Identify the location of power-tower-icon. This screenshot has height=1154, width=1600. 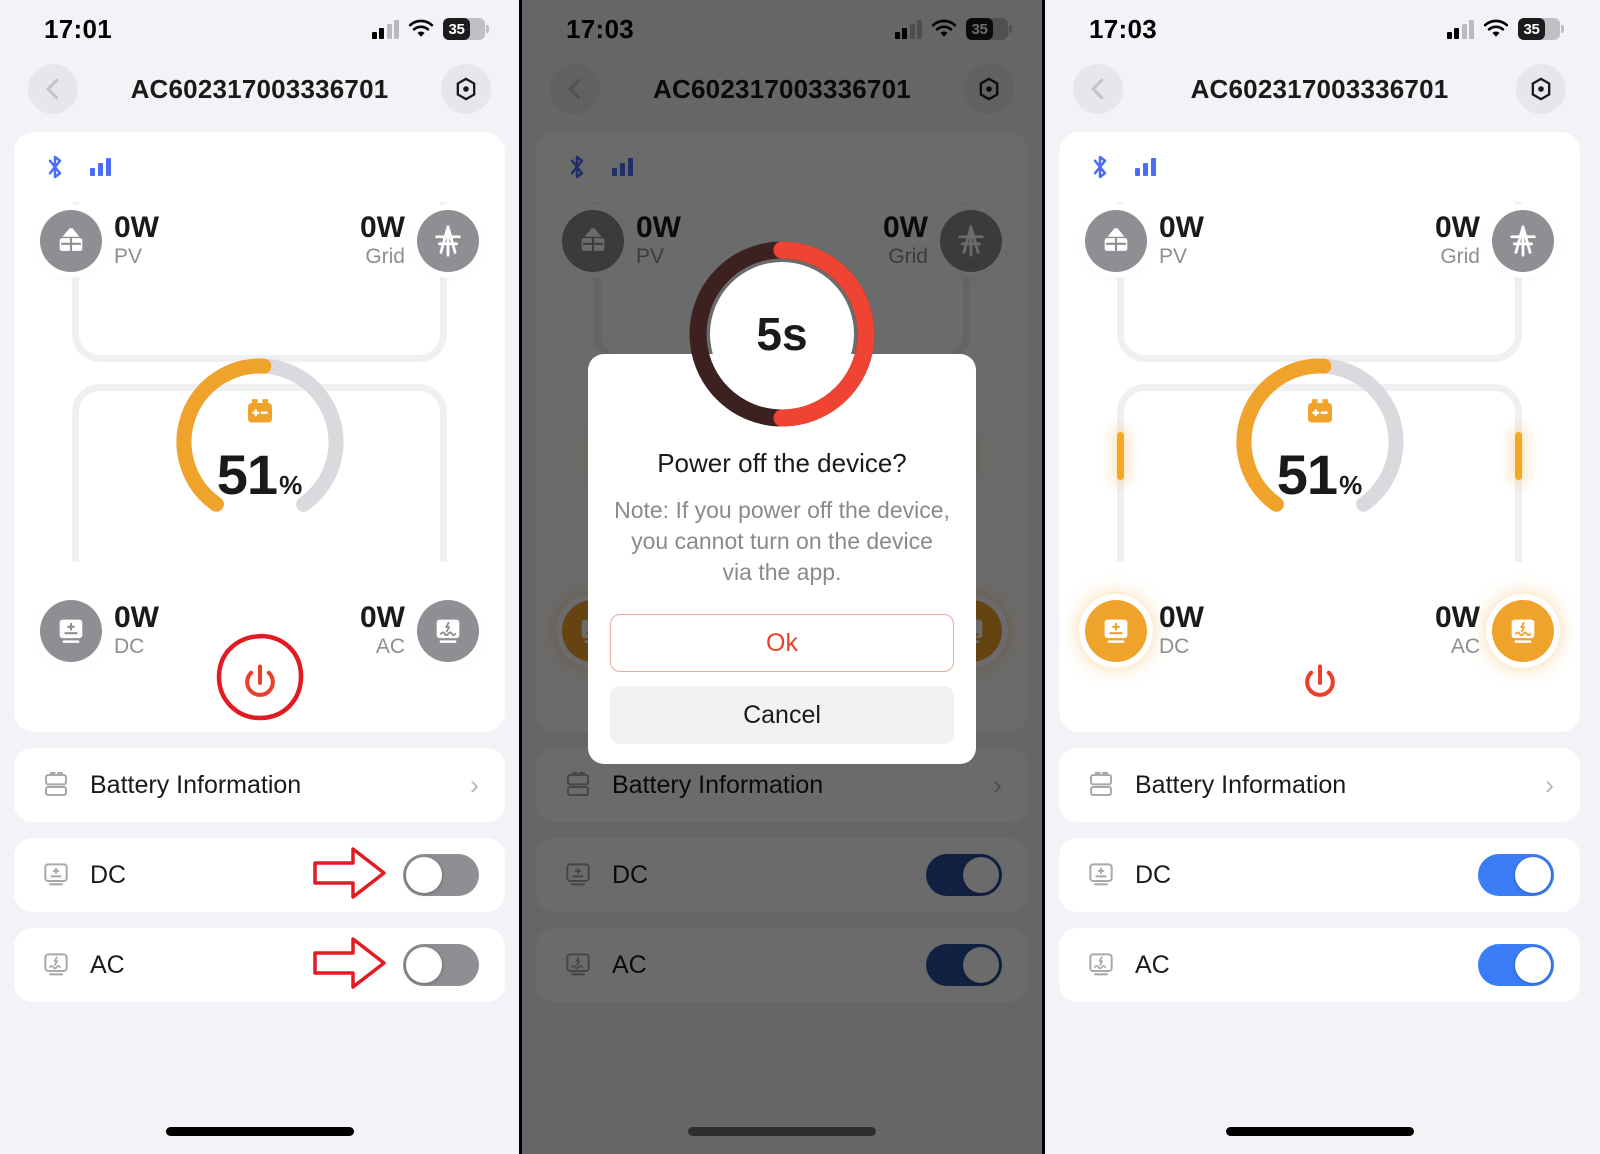
(448, 241).